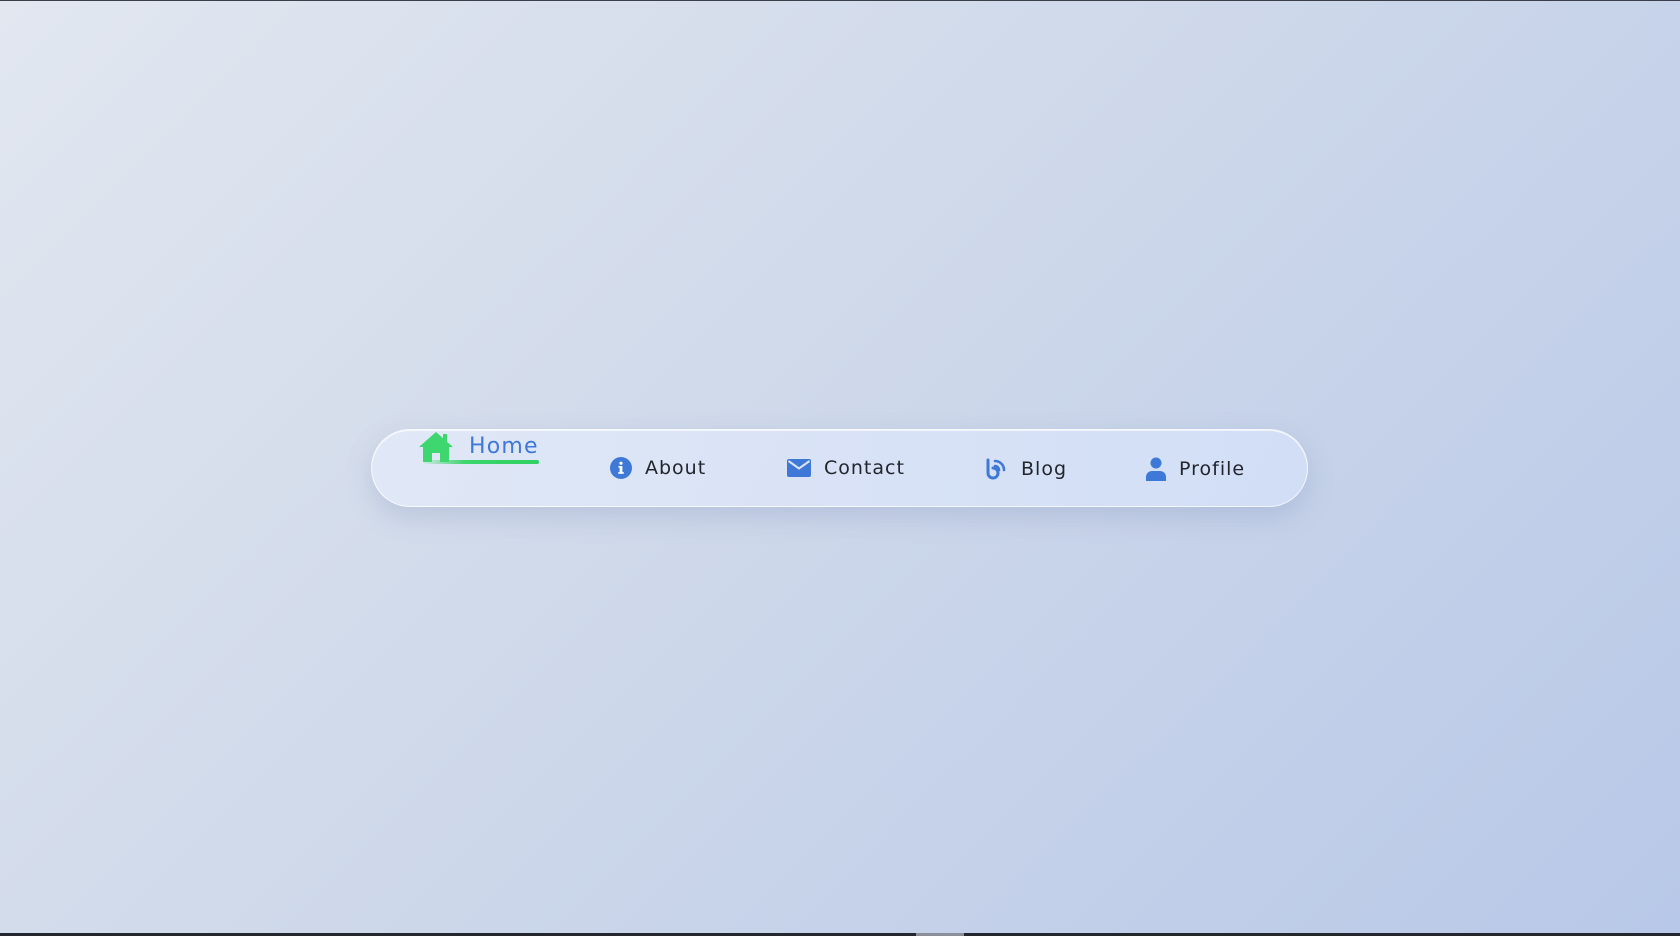 This screenshot has width=1680, height=936. Describe the element at coordinates (621, 468) in the screenshot. I see `info-icon` at that location.